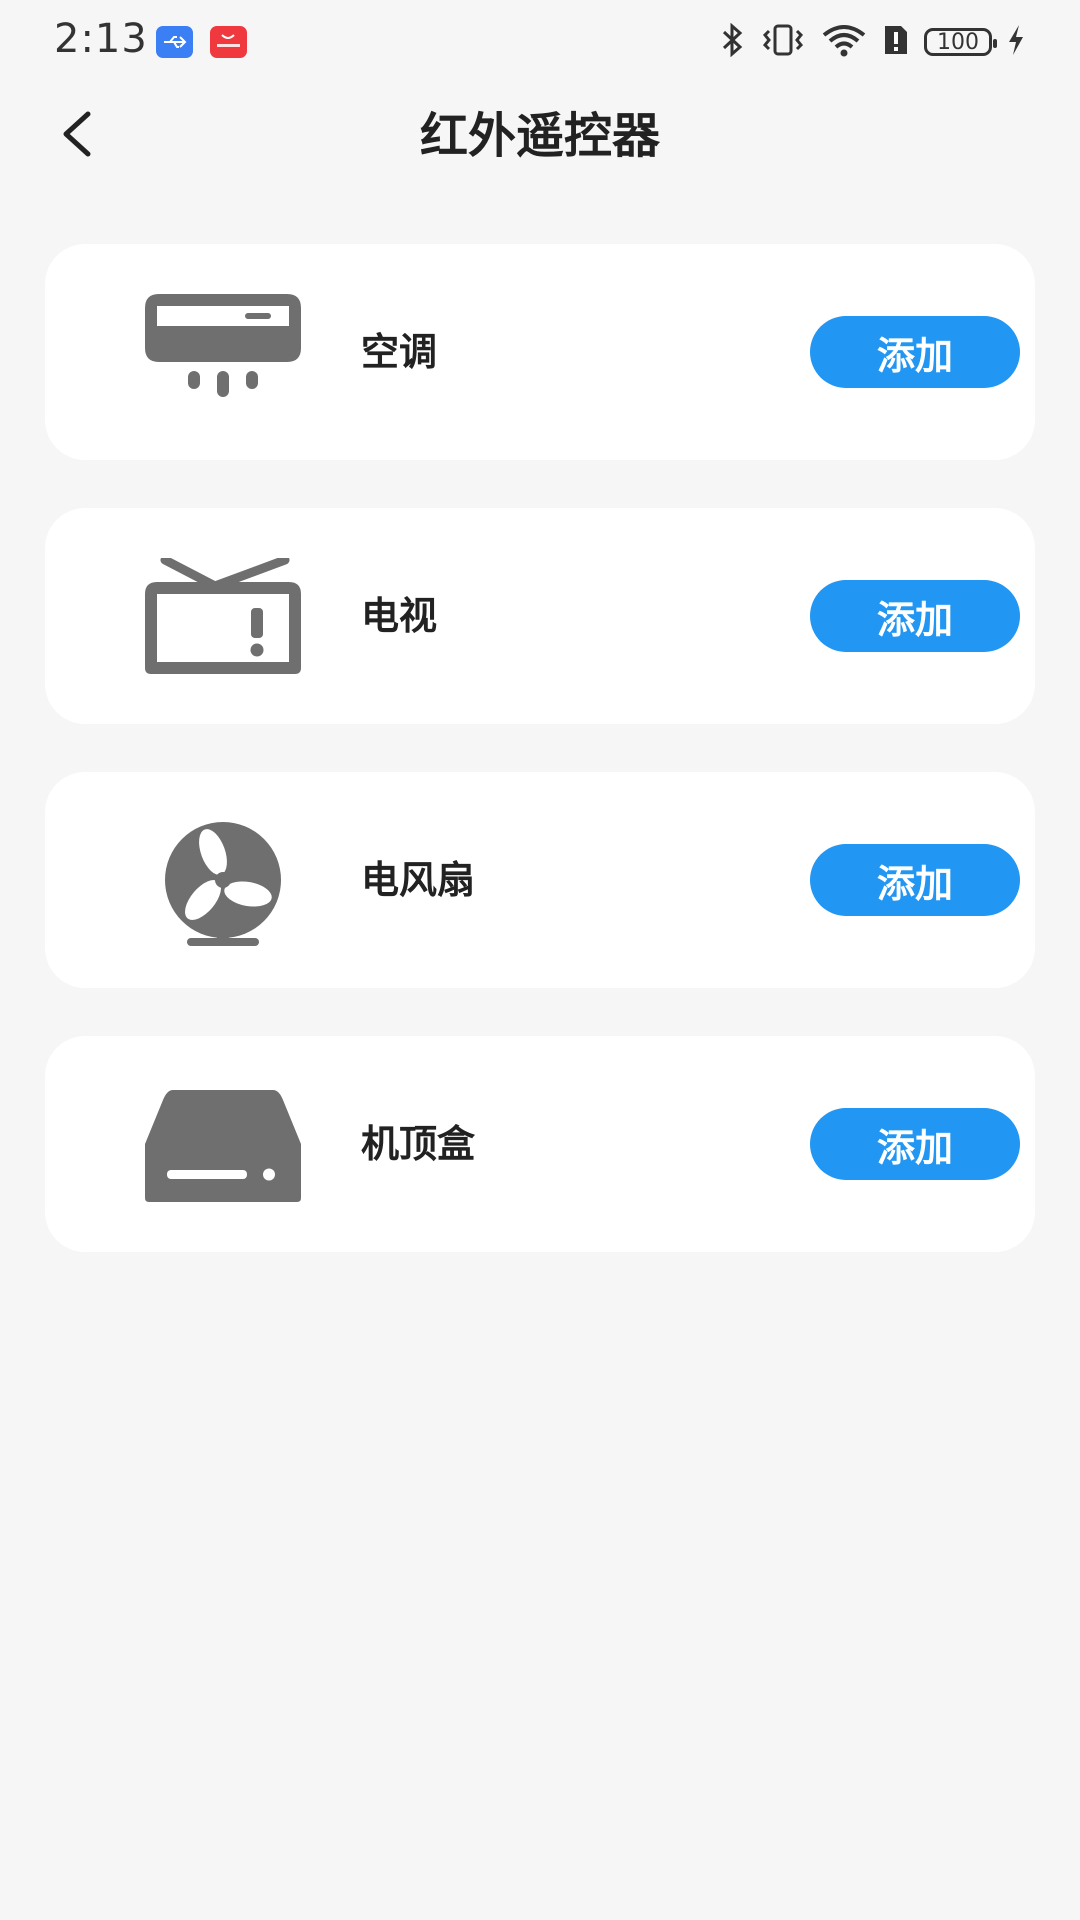 The width and height of the screenshot is (1080, 1920). I want to click on page-title: 红外遥控器, so click(539, 136).